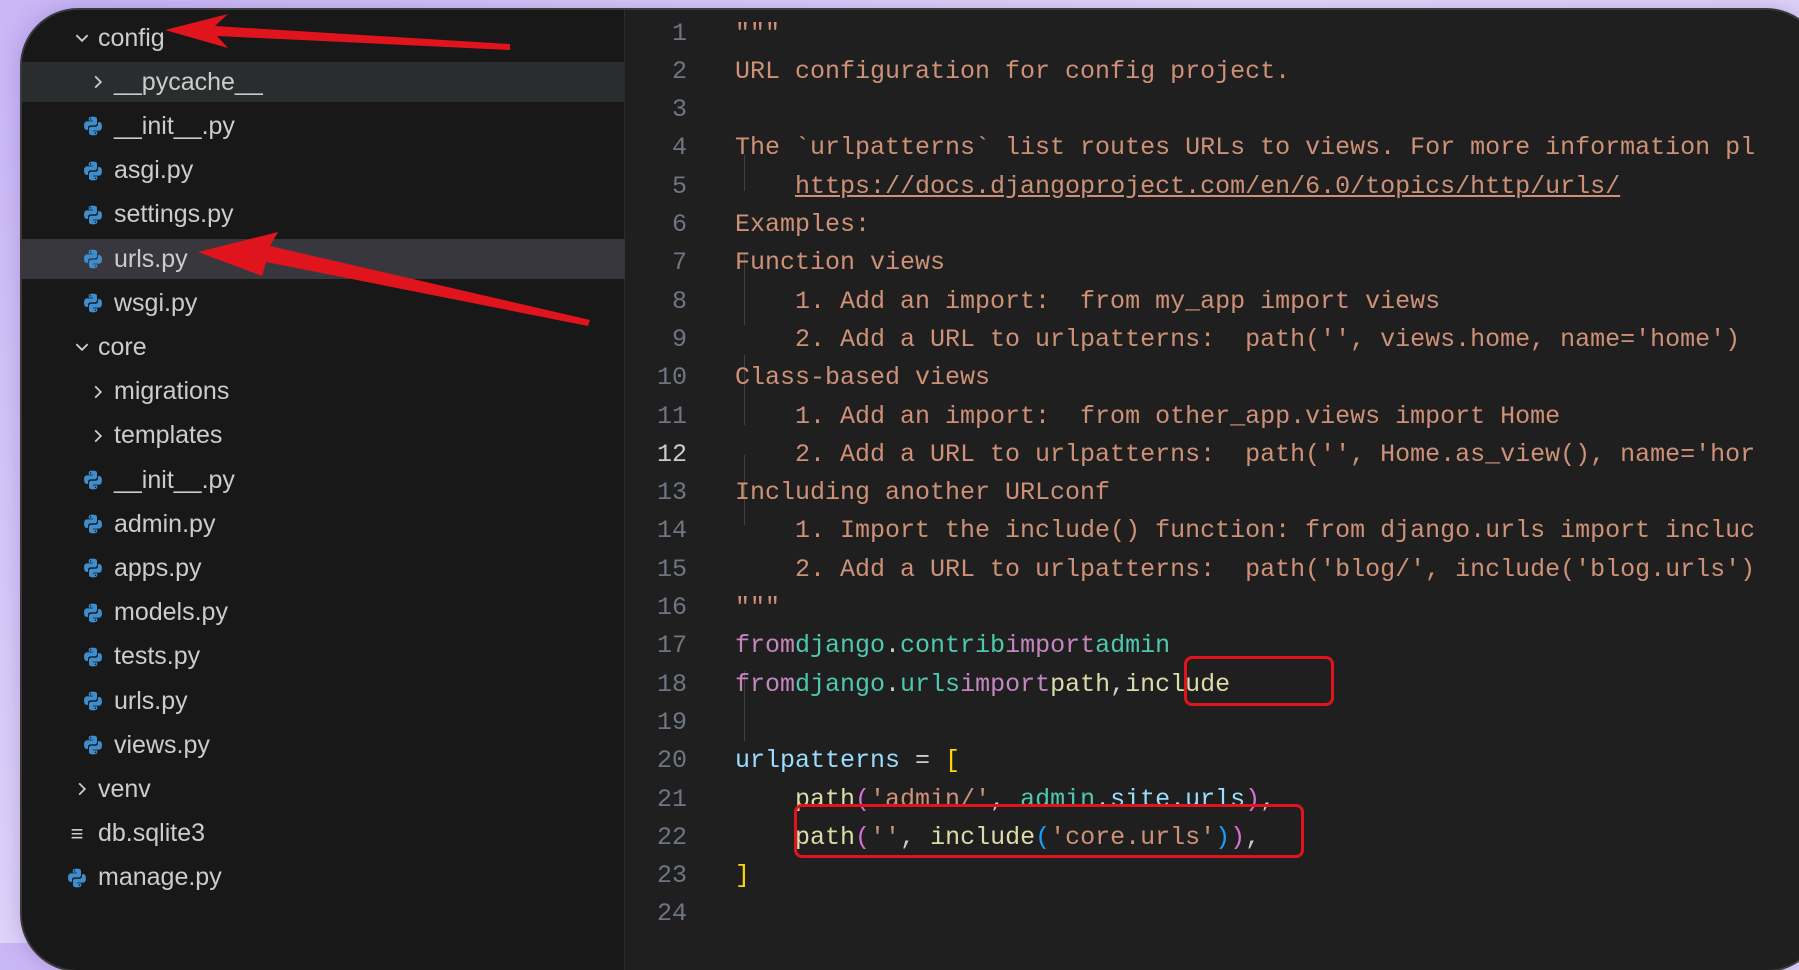  I want to click on explorer-item-label: core, so click(122, 346).